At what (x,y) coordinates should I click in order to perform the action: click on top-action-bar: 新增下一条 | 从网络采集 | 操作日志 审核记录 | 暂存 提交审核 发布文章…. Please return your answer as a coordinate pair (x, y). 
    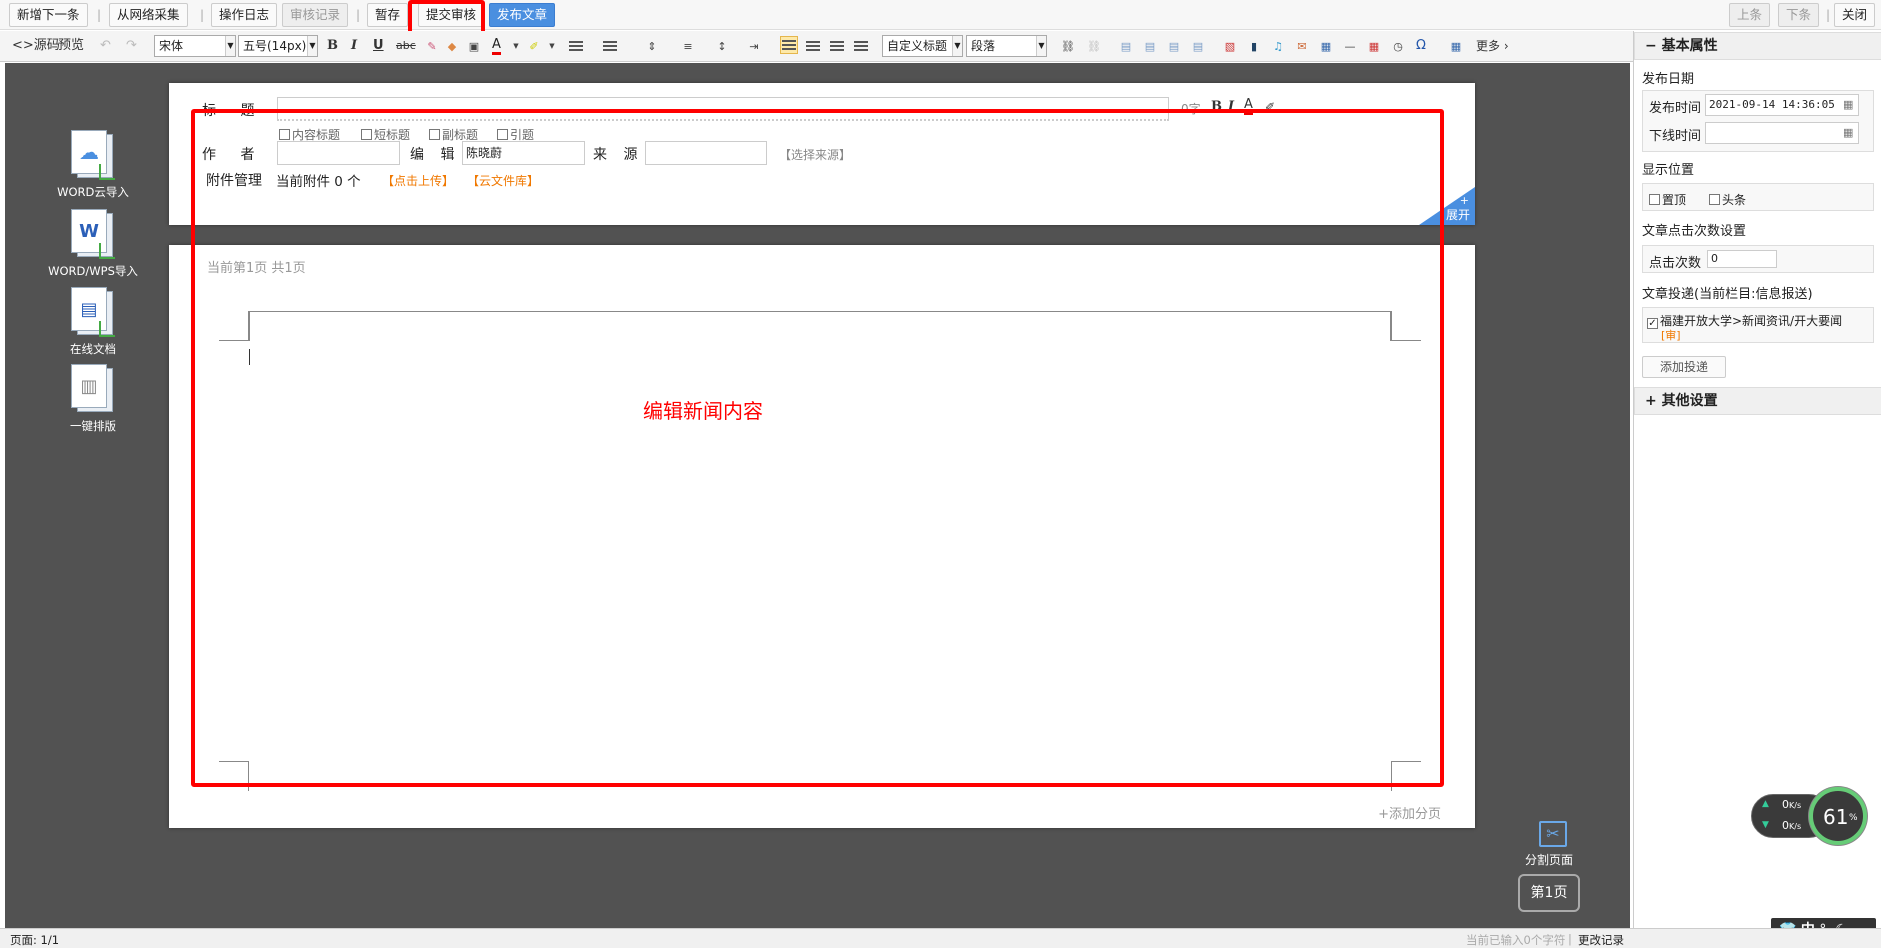
    Looking at the image, I should click on (940, 15).